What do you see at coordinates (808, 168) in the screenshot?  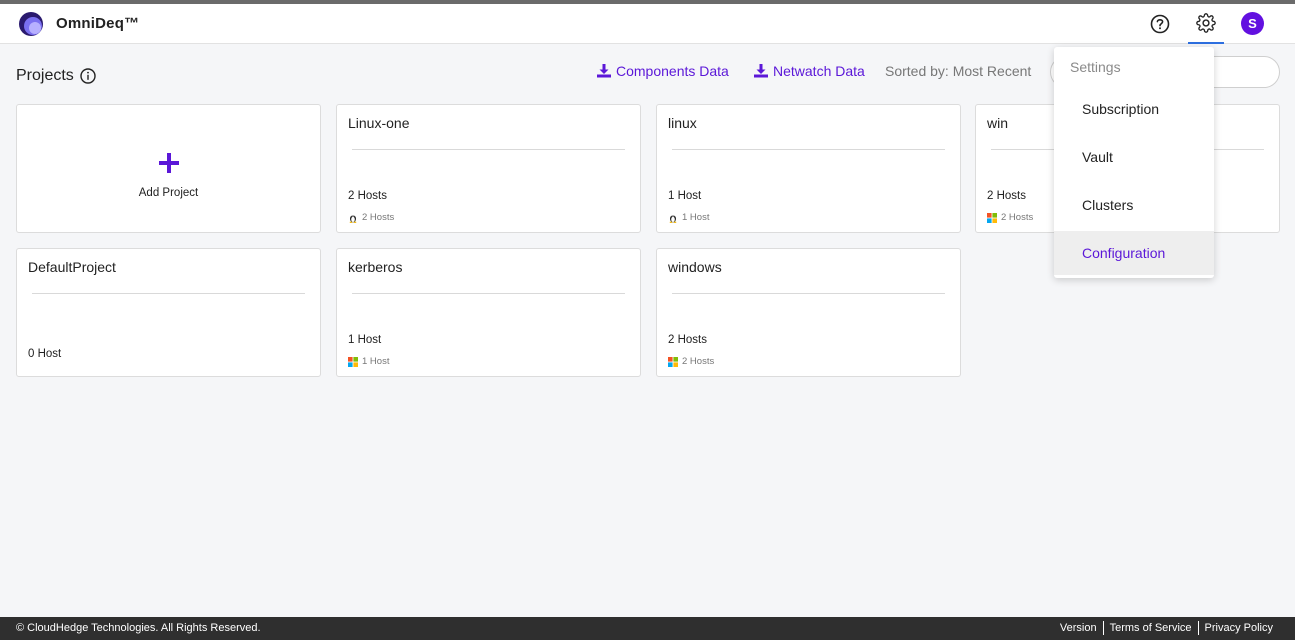 I see `project-card-linux: linux 1 Host 1 Host` at bounding box center [808, 168].